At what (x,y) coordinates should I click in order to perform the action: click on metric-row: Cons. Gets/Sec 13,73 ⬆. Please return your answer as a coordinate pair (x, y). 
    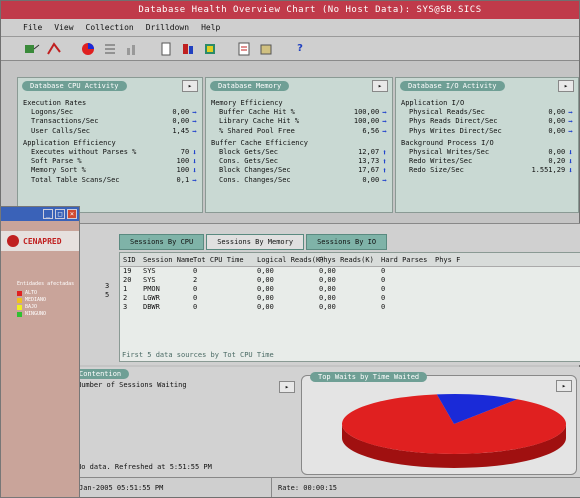
    Looking at the image, I should click on (299, 161).